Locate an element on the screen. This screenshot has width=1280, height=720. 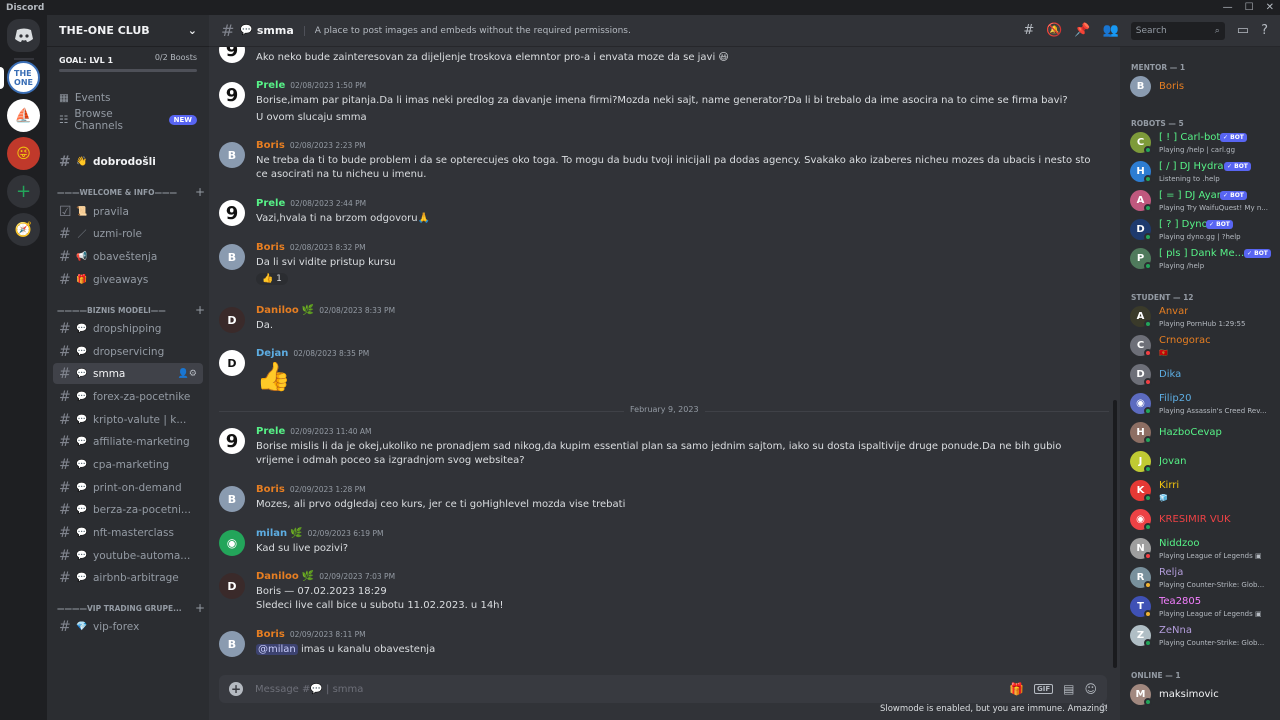
channel-dropshipping: # 💬 dropshipping is located at coordinates (128, 328).